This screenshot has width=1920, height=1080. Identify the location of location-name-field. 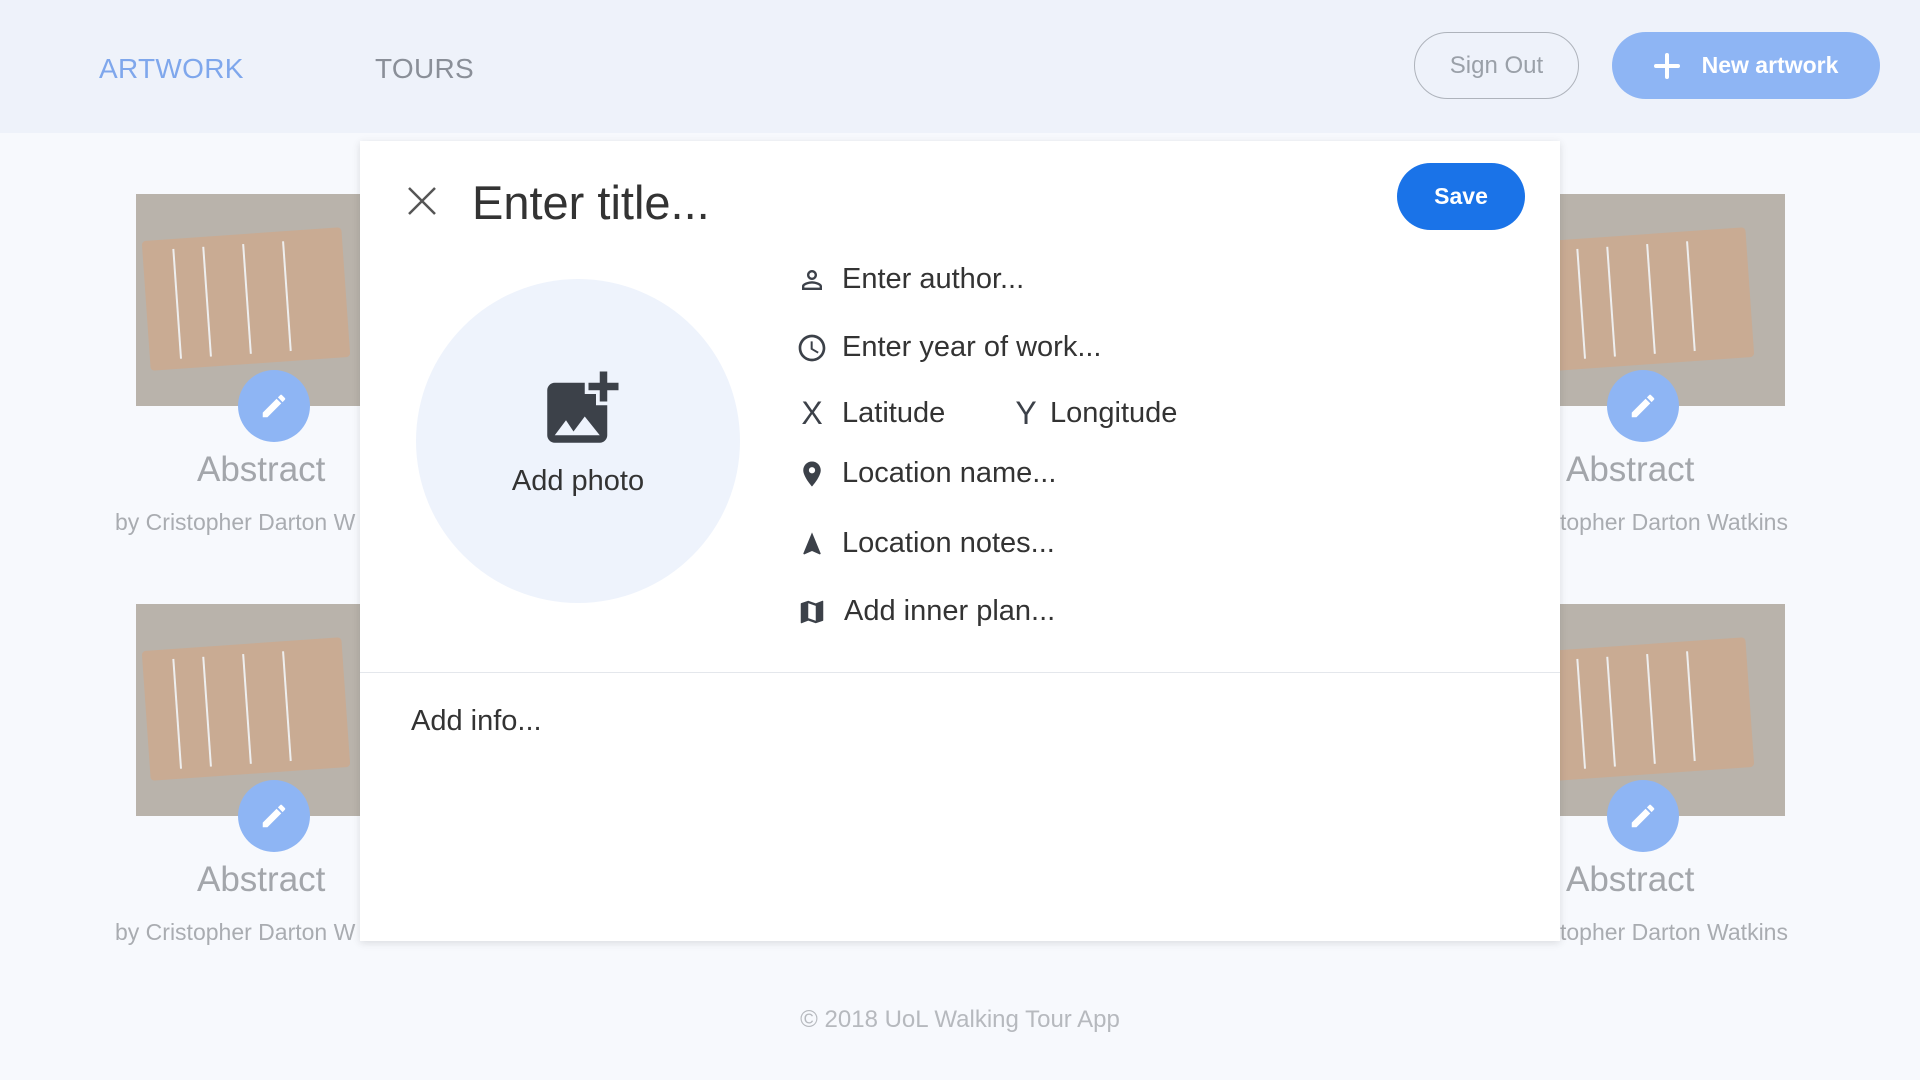
(1029, 473).